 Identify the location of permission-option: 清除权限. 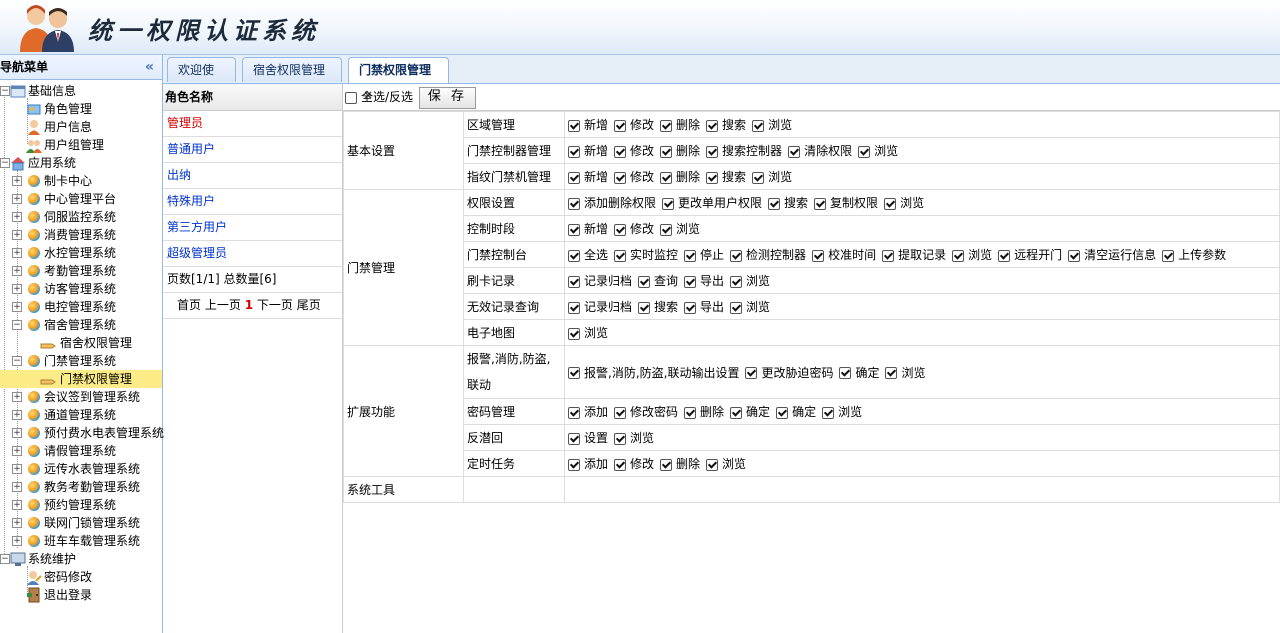
(820, 150).